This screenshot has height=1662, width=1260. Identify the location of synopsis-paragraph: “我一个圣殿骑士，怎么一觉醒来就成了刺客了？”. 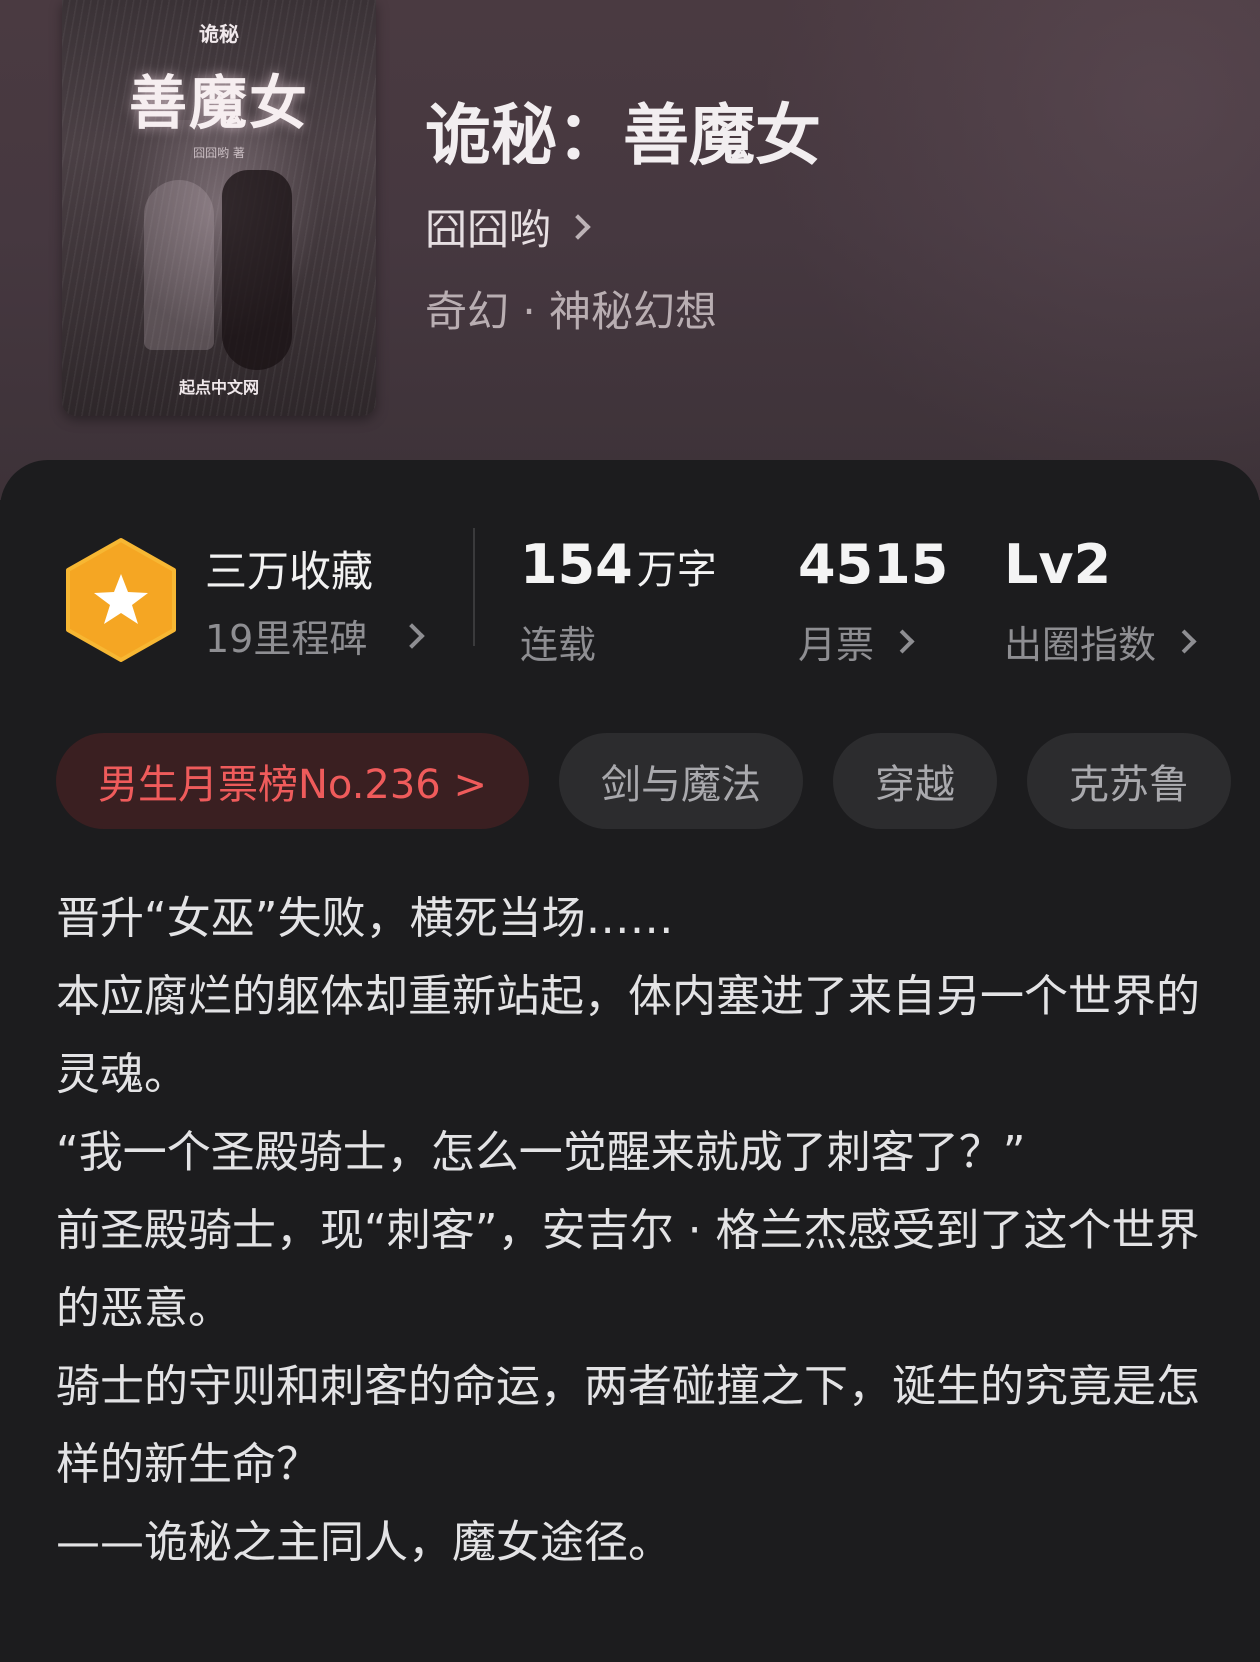
(541, 1152).